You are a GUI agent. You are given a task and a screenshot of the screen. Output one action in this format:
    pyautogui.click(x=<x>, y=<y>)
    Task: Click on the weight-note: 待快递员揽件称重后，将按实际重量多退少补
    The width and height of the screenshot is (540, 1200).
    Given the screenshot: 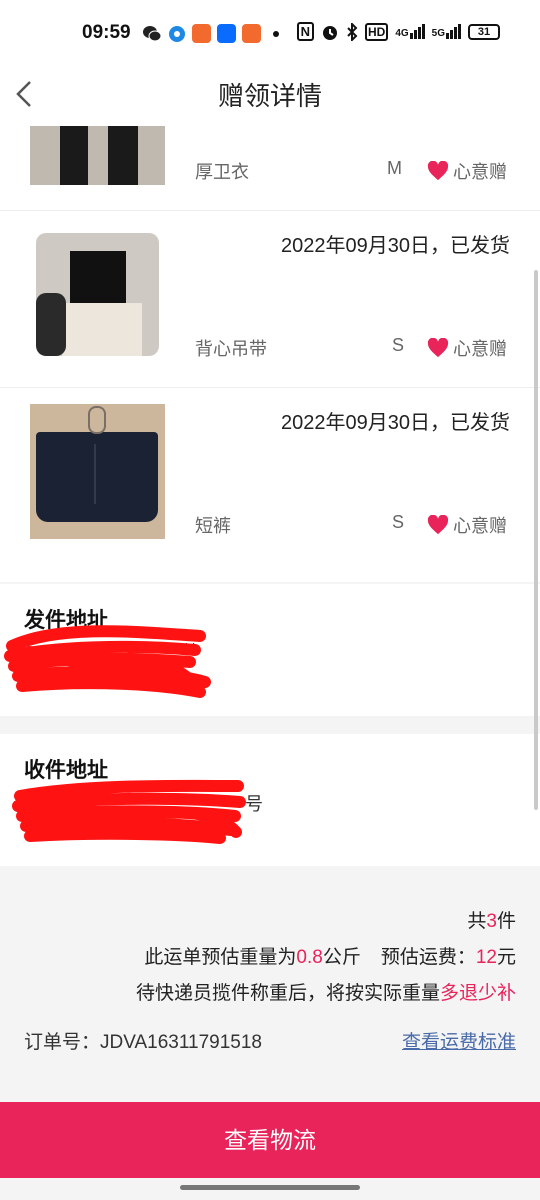 What is the action you would take?
    pyautogui.click(x=325, y=993)
    